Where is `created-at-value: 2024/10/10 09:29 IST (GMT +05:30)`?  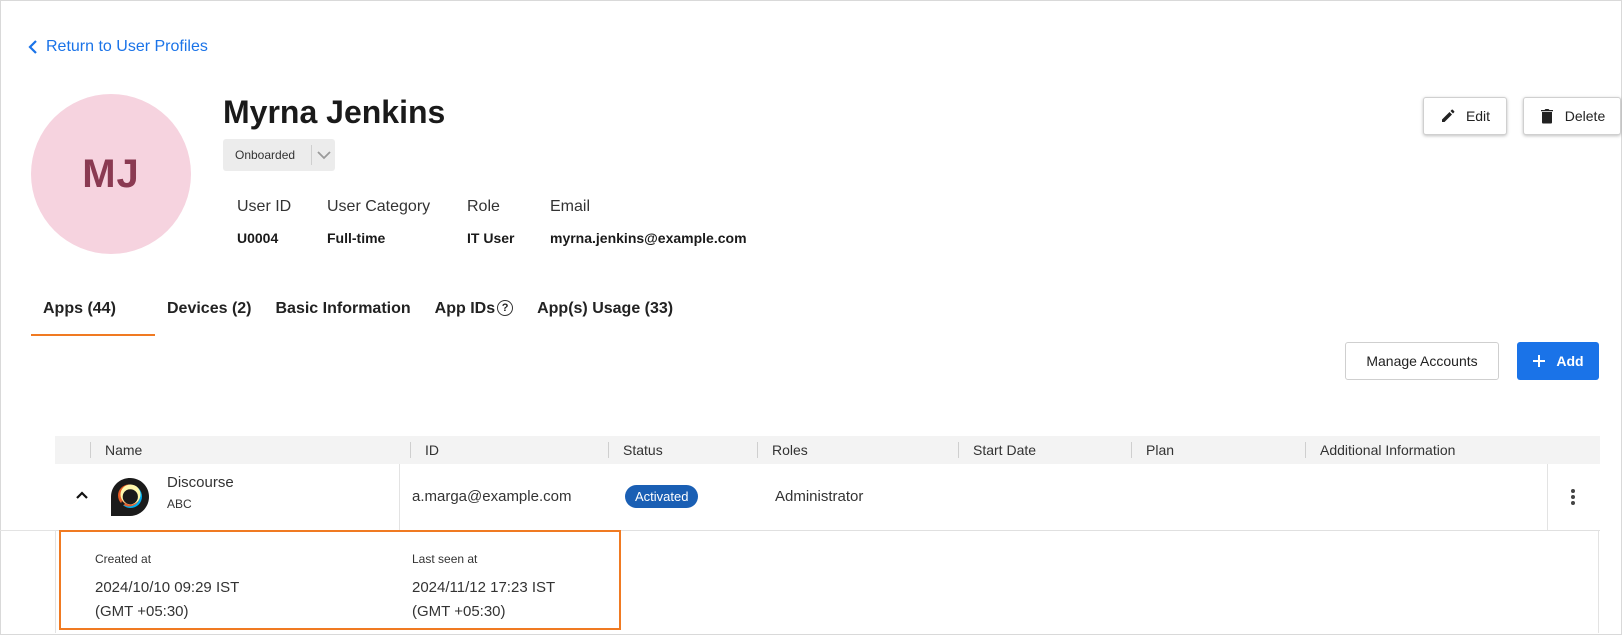
created-at-value: 2024/10/10 09:29 IST (GMT +05:30) is located at coordinates (167, 600).